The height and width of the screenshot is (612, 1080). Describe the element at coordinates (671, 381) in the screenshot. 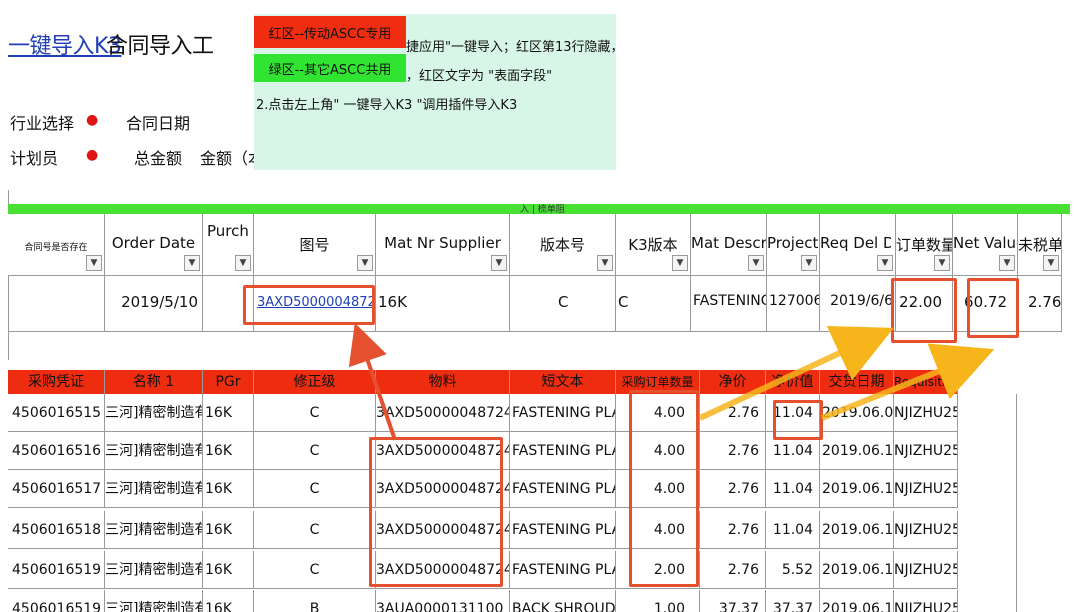

I see `annotation-arrows` at that location.